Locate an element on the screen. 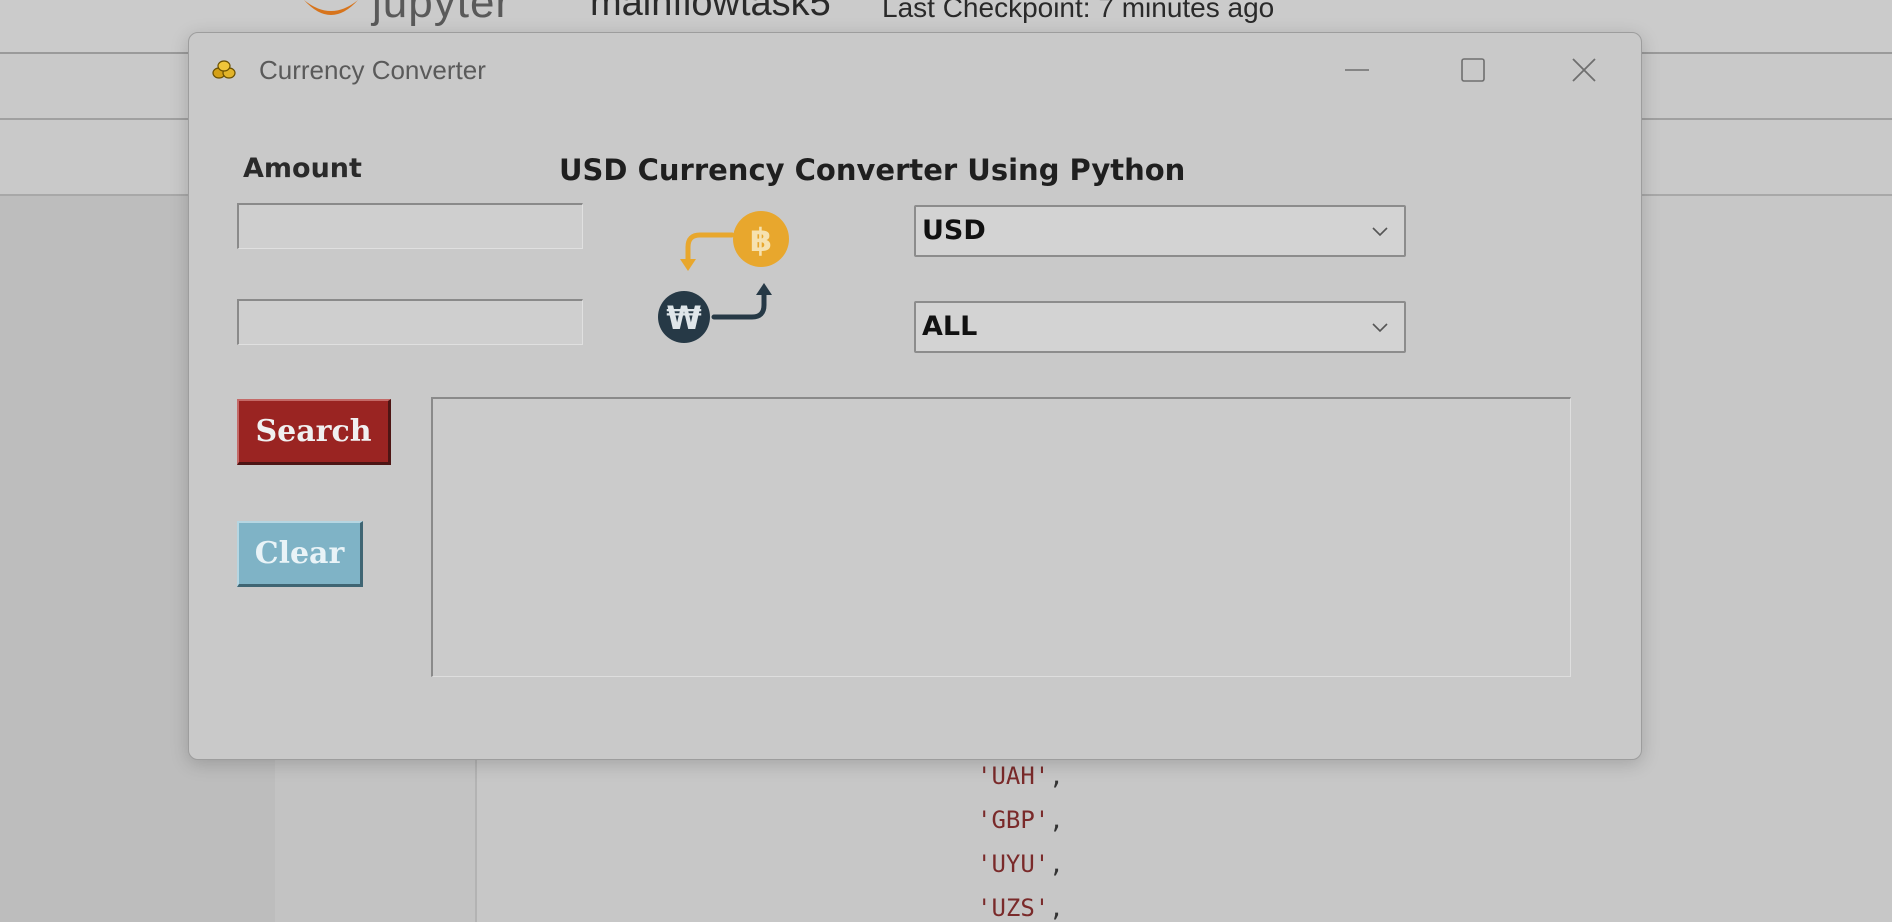 This screenshot has width=1892, height=922. maximize-icon is located at coordinates (1473, 70).